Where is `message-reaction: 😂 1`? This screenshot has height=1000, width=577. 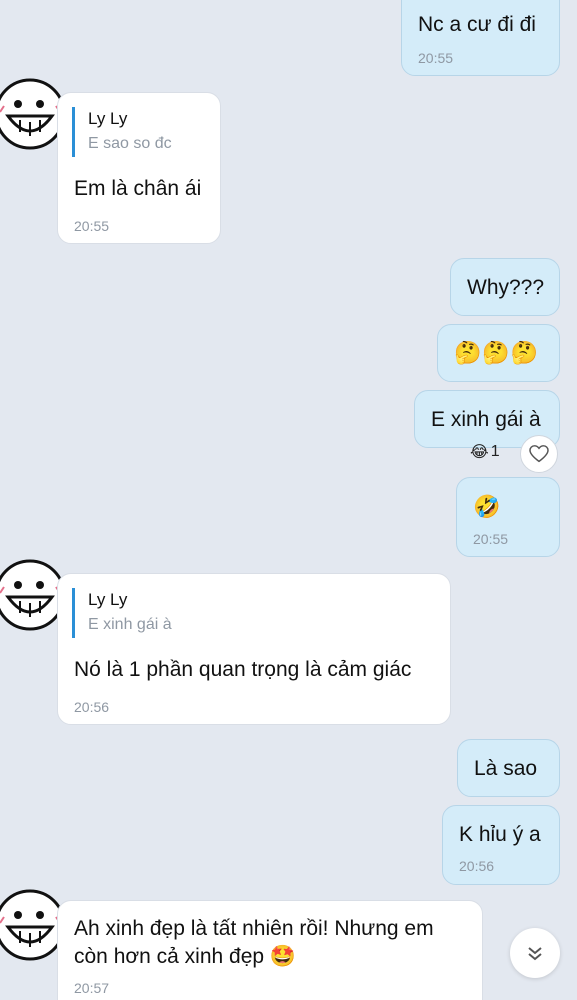
message-reaction: 😂 1 is located at coordinates (485, 452).